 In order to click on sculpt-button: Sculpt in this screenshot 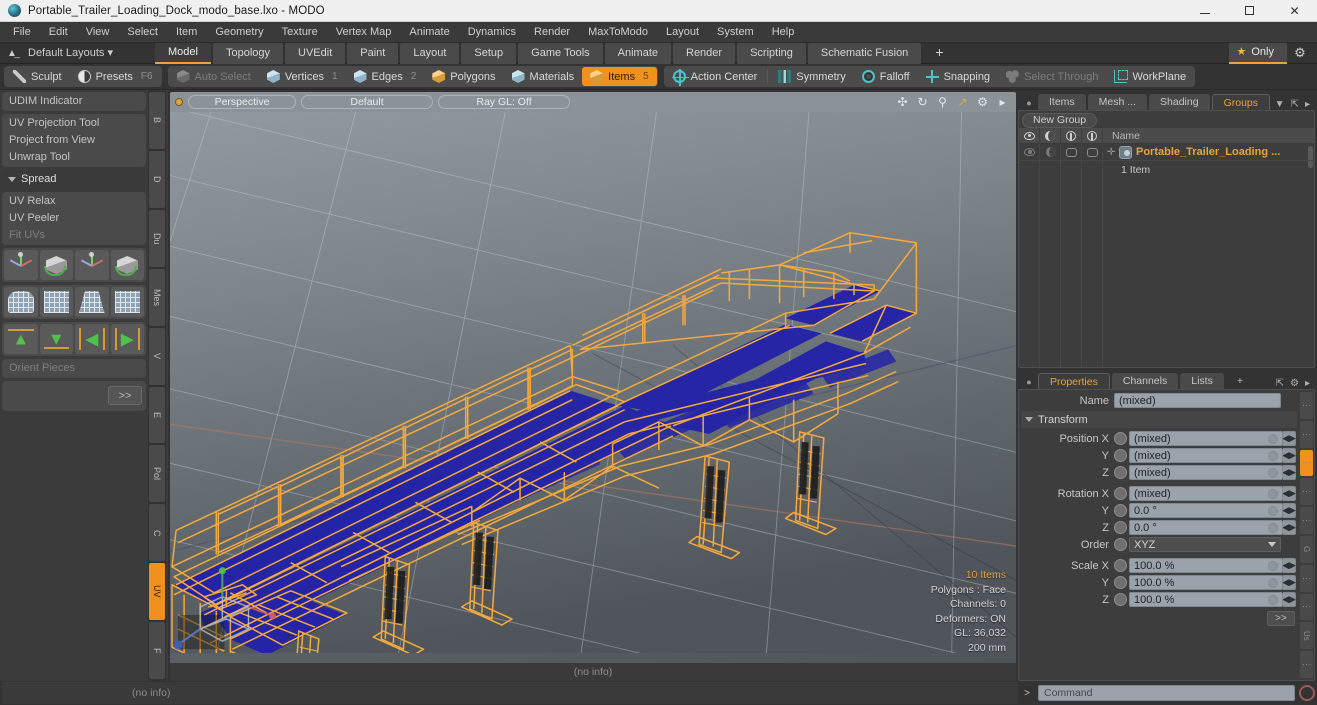, I will do `click(37, 76)`.